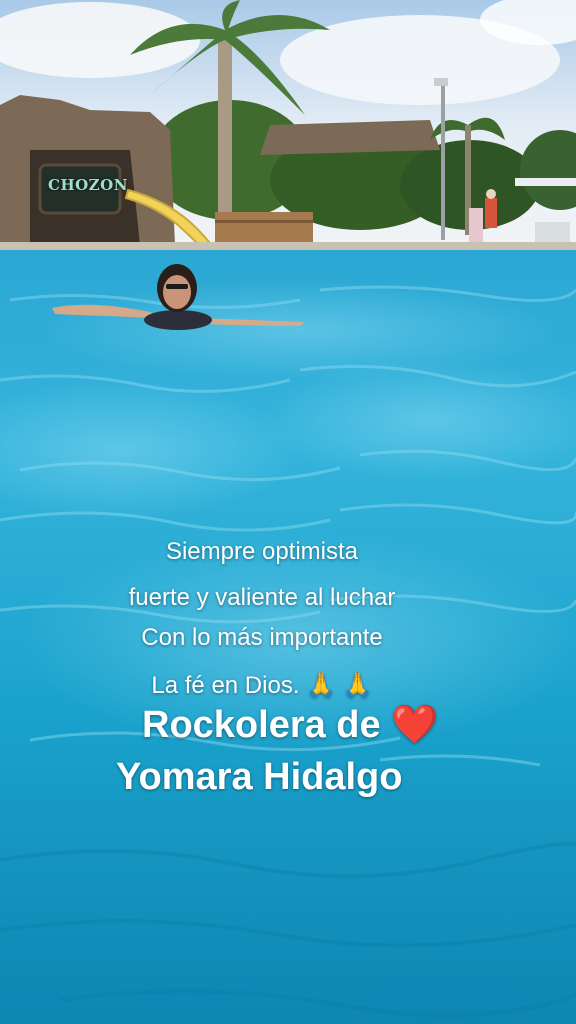  What do you see at coordinates (552, 233) in the screenshot?
I see `lounge-chair` at bounding box center [552, 233].